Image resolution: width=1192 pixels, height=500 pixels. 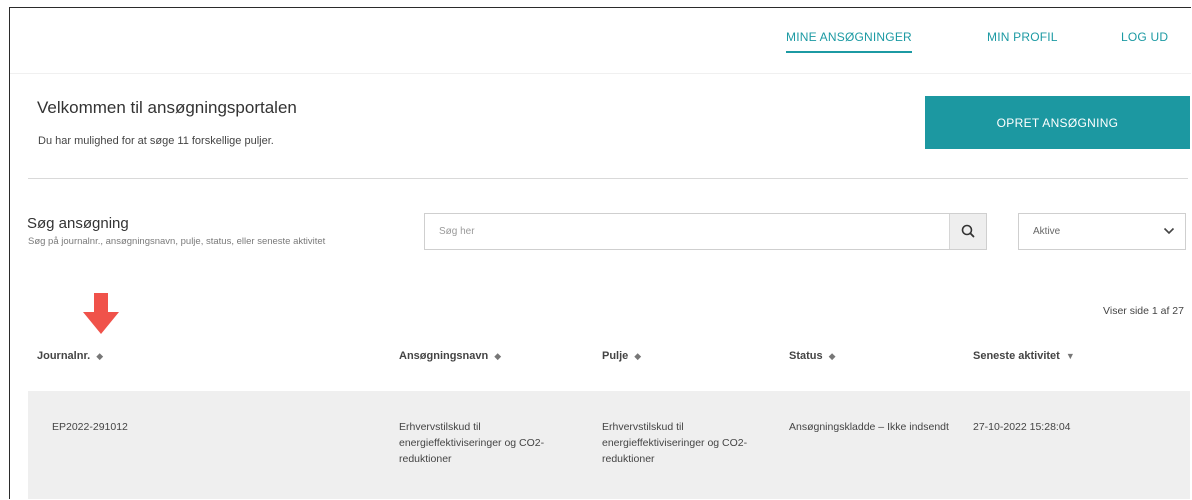 I want to click on search-icon, so click(x=968, y=231).